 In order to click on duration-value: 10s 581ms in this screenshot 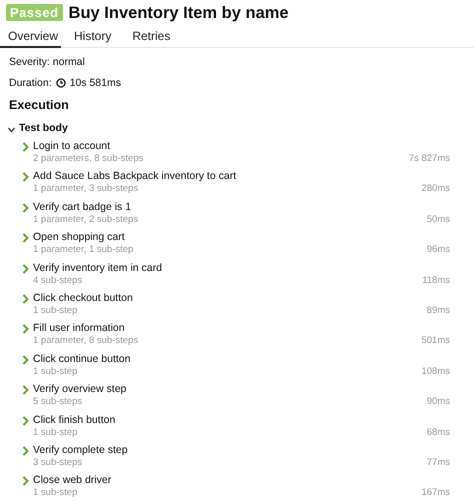, I will do `click(95, 83)`.